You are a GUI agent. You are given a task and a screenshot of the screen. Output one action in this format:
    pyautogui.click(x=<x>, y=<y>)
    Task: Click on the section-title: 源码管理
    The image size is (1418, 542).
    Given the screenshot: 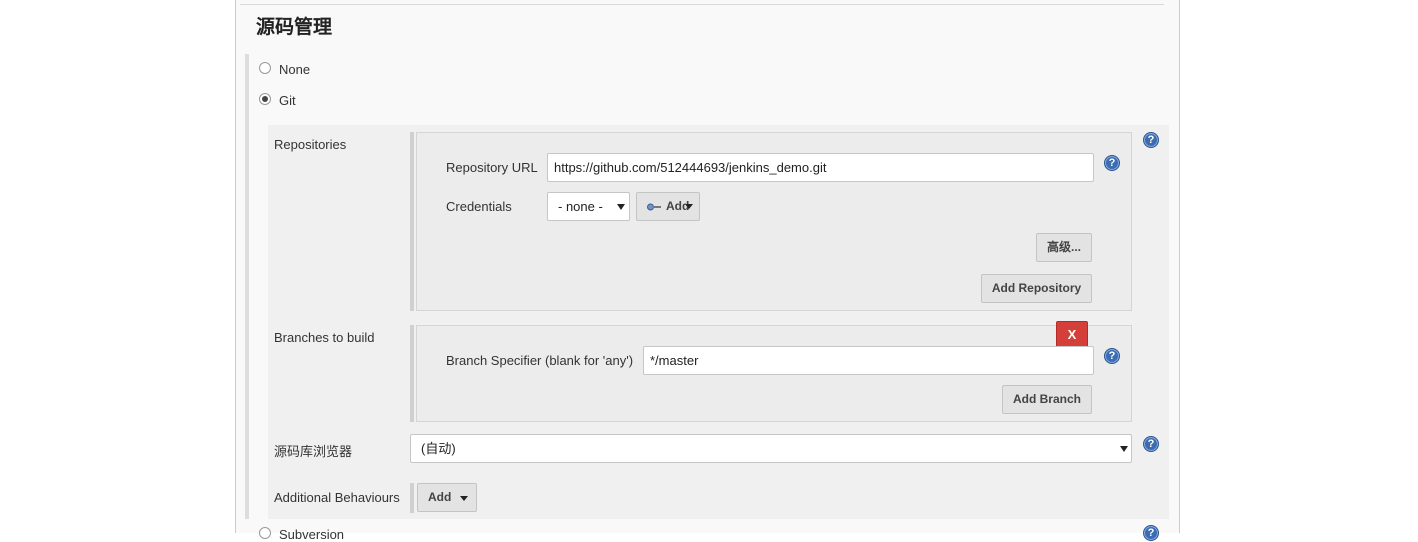 What is the action you would take?
    pyautogui.click(x=294, y=27)
    